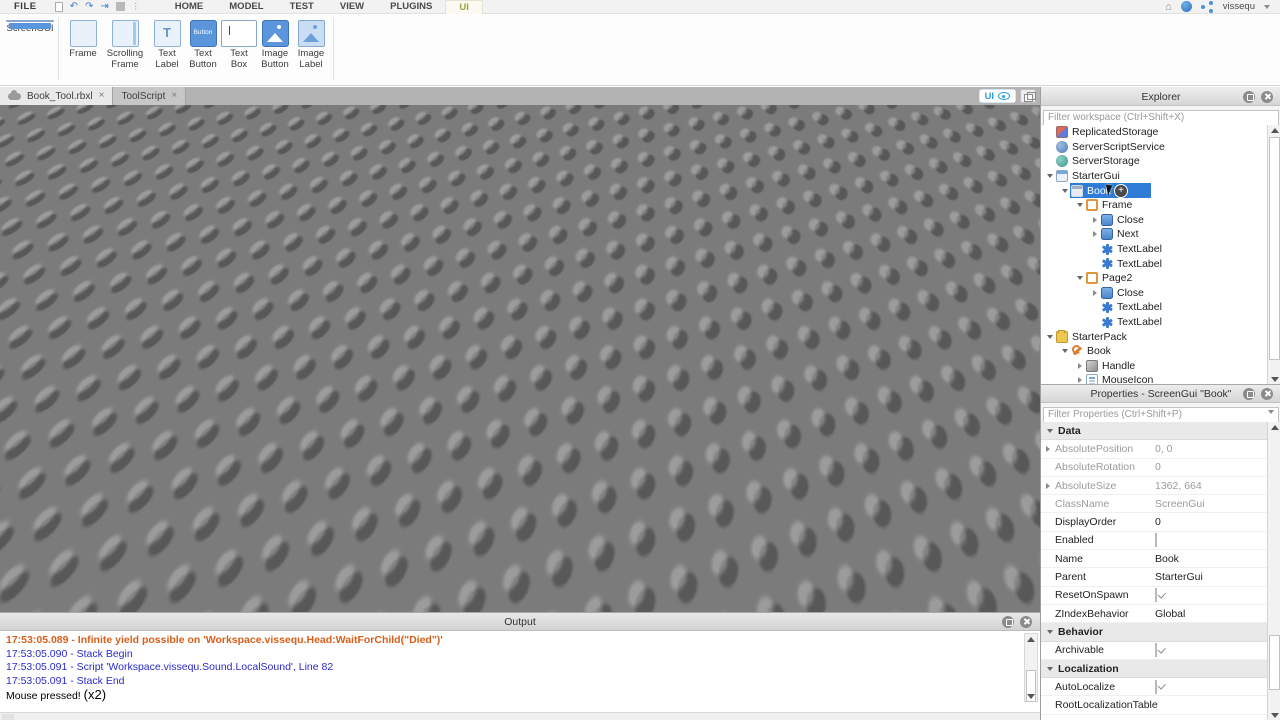 This screenshot has height=720, width=1280. What do you see at coordinates (89, 6) in the screenshot?
I see `redo-icon: ↷` at bounding box center [89, 6].